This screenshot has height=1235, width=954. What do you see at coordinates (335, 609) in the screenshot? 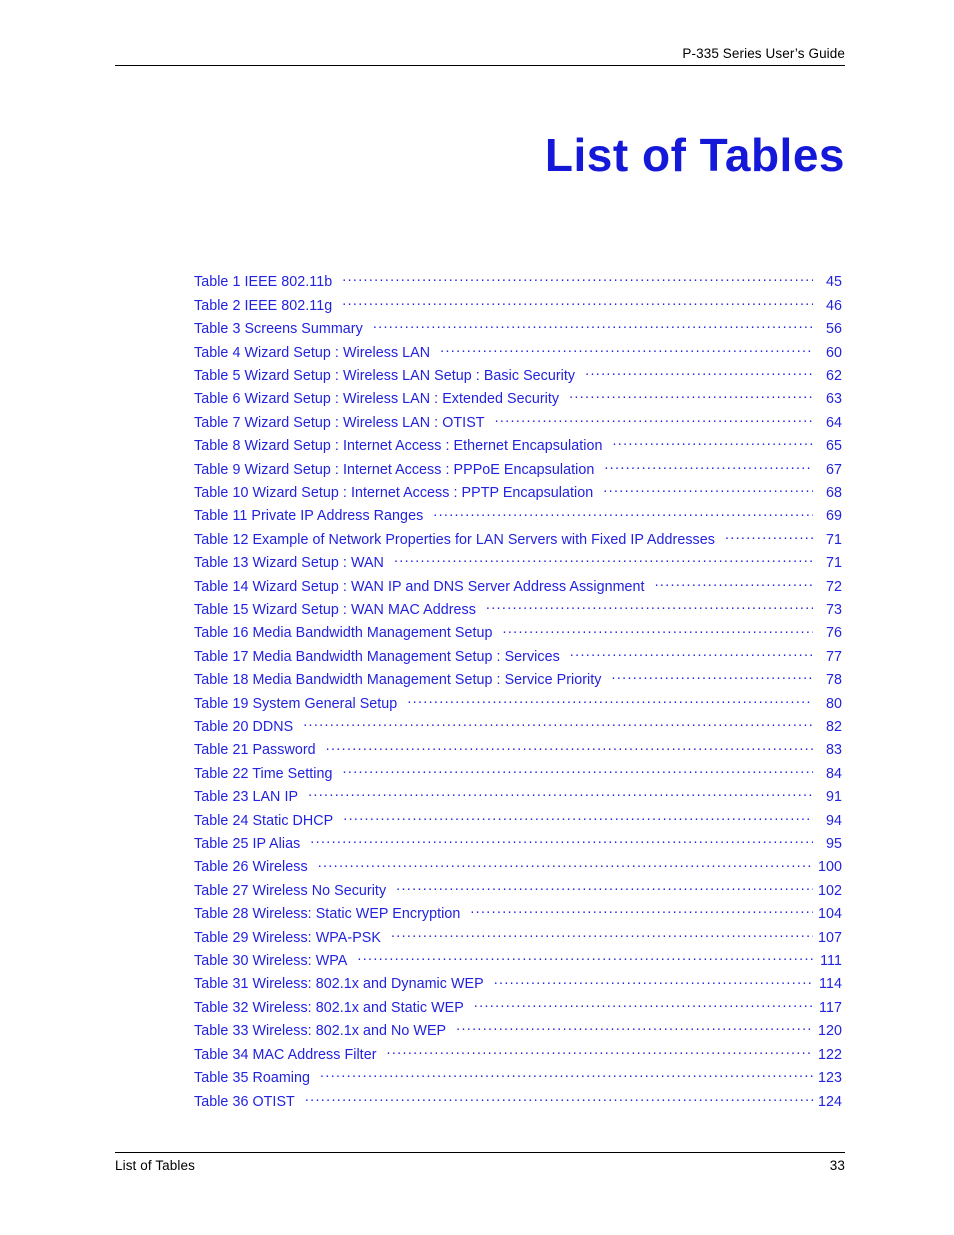
I see `toc-entry-label: Table 15 Wizard Setup : WAN MAC Address` at bounding box center [335, 609].